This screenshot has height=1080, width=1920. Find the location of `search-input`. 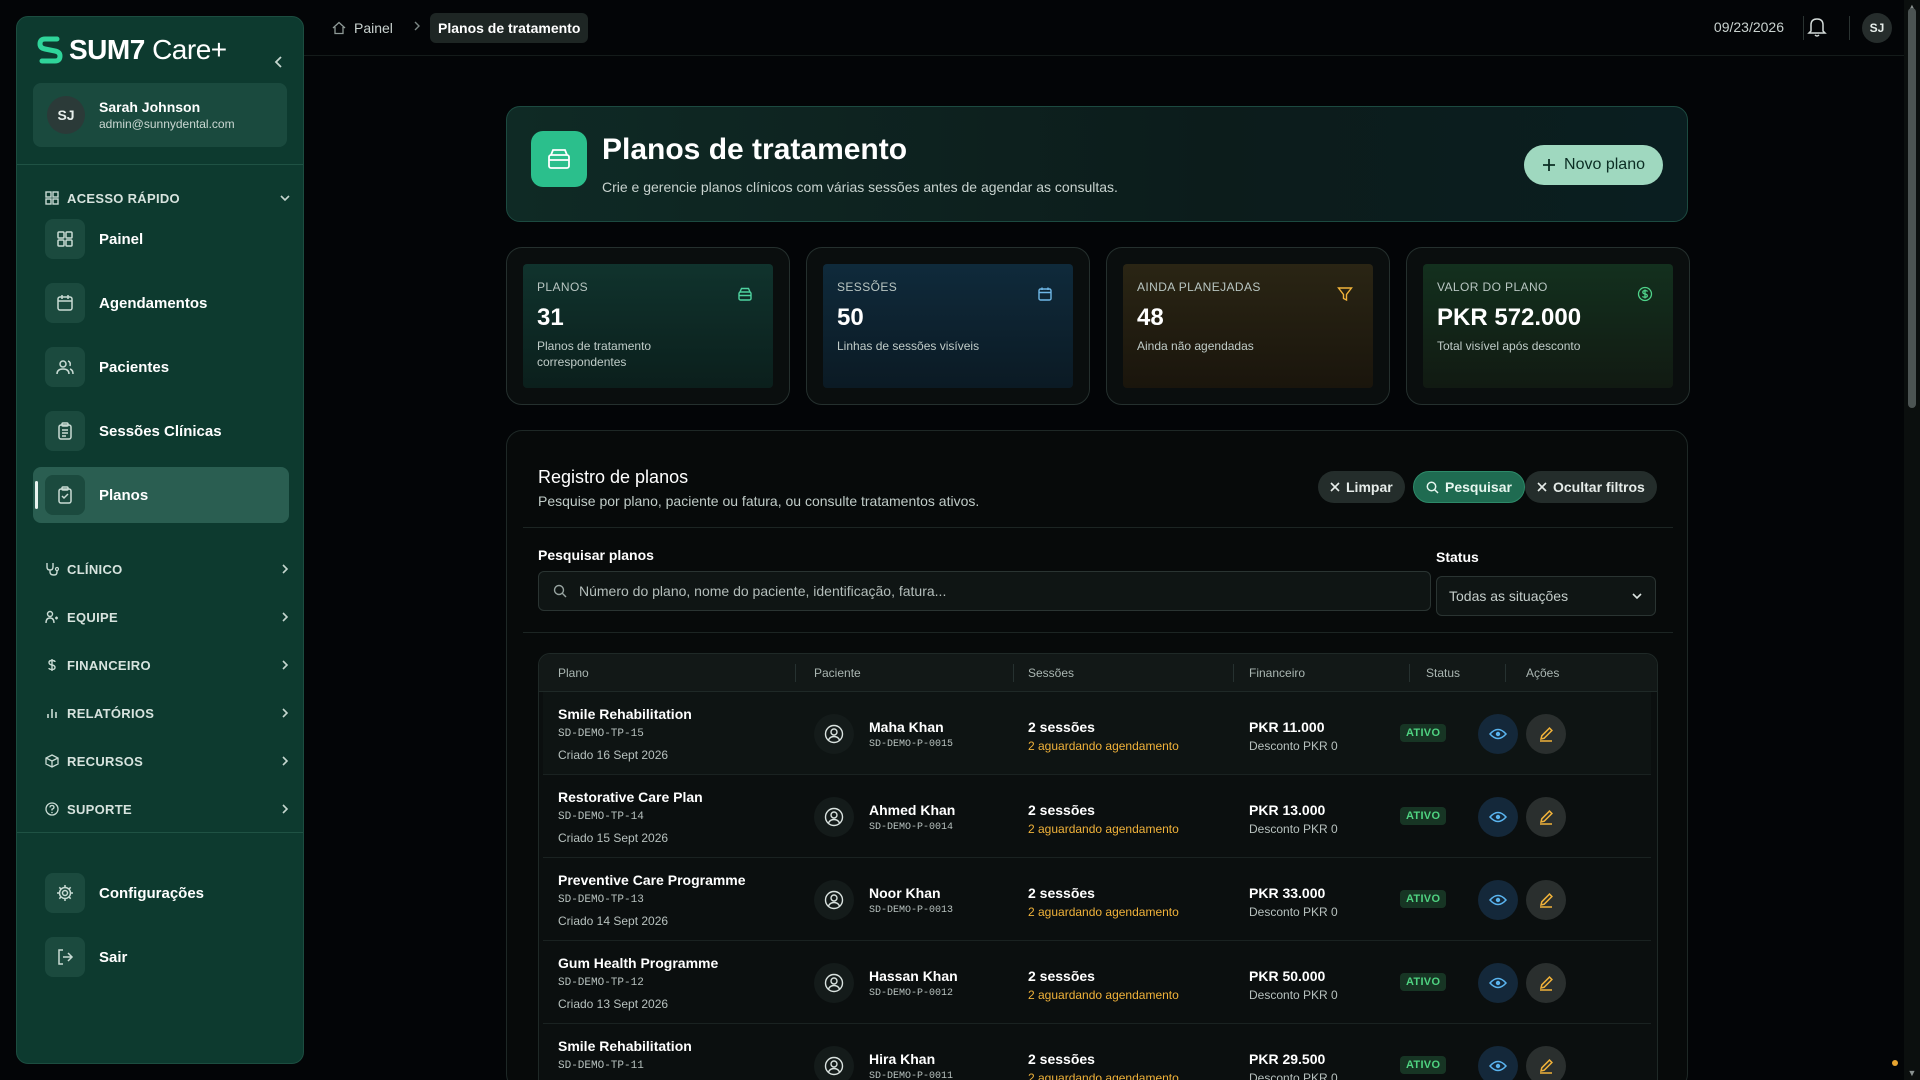

search-input is located at coordinates (979, 591).